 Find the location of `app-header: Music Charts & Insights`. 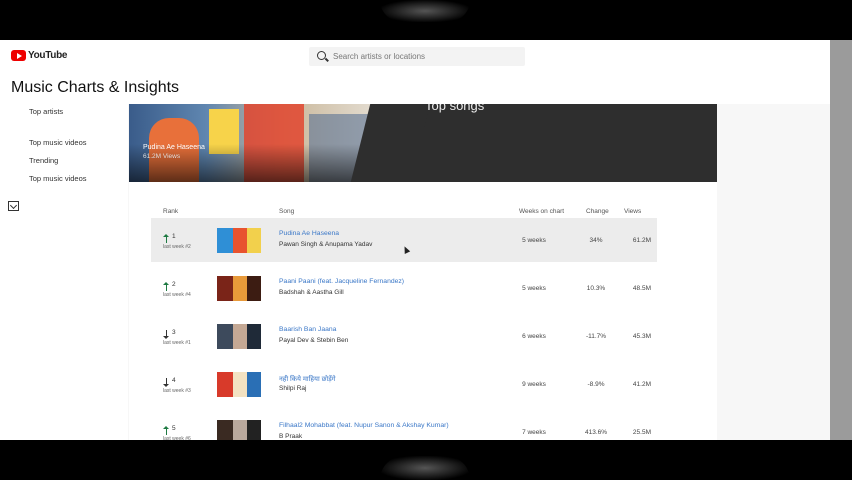

app-header: Music Charts & Insights is located at coordinates (415, 88).